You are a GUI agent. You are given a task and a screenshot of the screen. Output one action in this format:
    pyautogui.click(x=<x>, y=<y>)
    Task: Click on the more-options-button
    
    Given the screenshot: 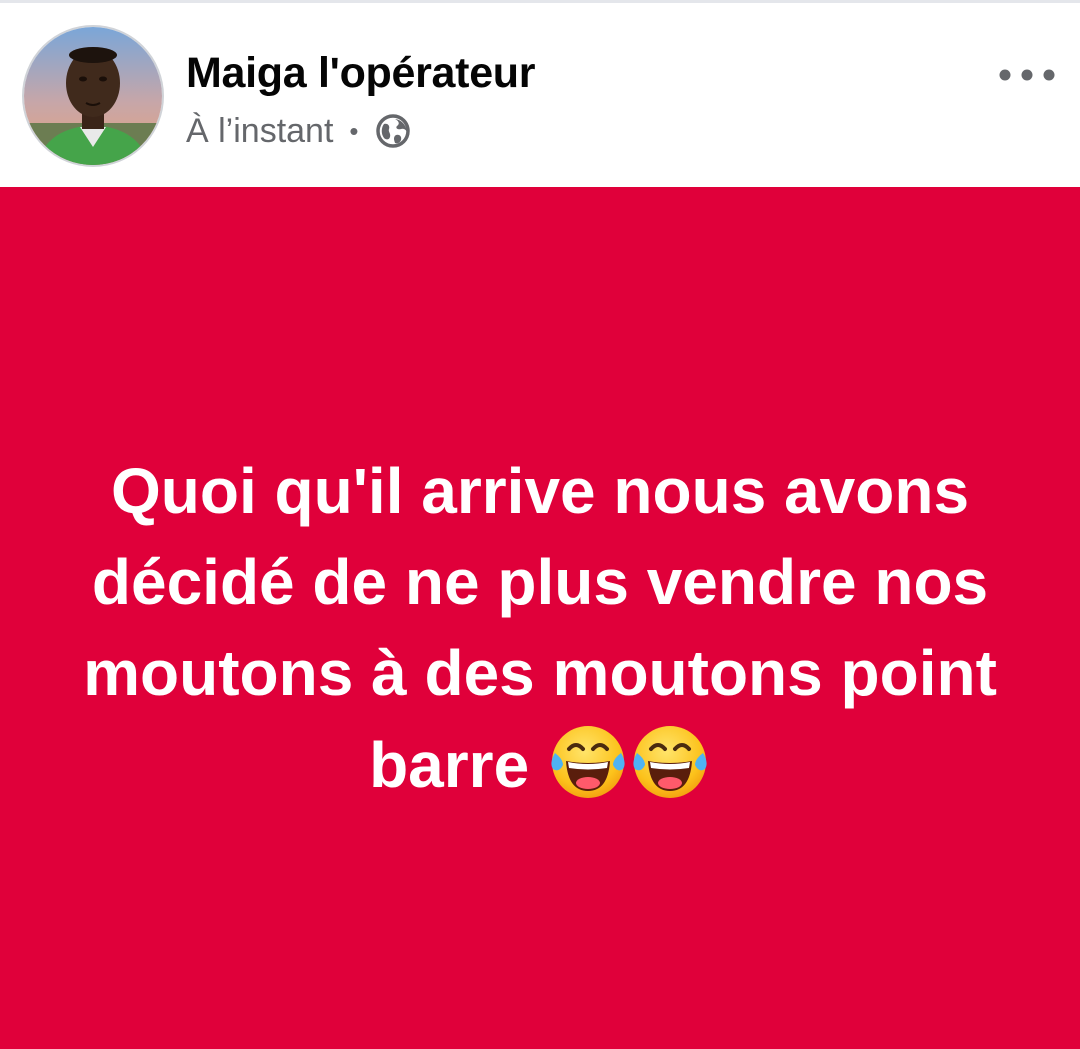 What is the action you would take?
    pyautogui.click(x=1027, y=75)
    